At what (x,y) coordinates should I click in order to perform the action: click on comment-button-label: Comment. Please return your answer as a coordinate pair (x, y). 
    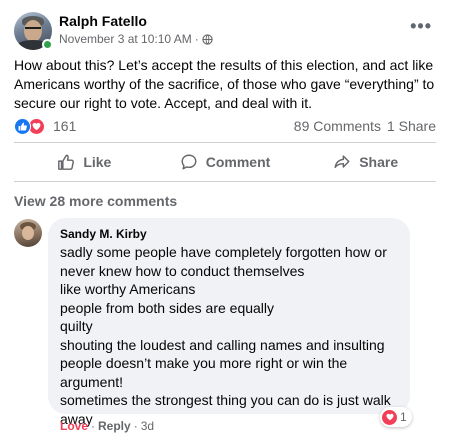
    Looking at the image, I should click on (238, 162).